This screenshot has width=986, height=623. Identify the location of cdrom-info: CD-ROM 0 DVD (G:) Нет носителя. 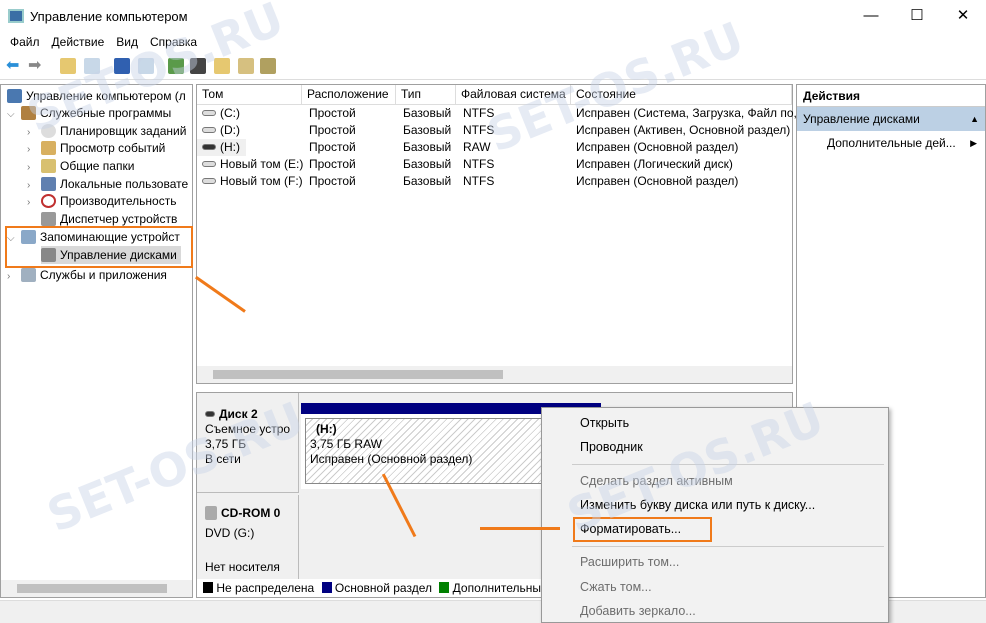
(248, 537).